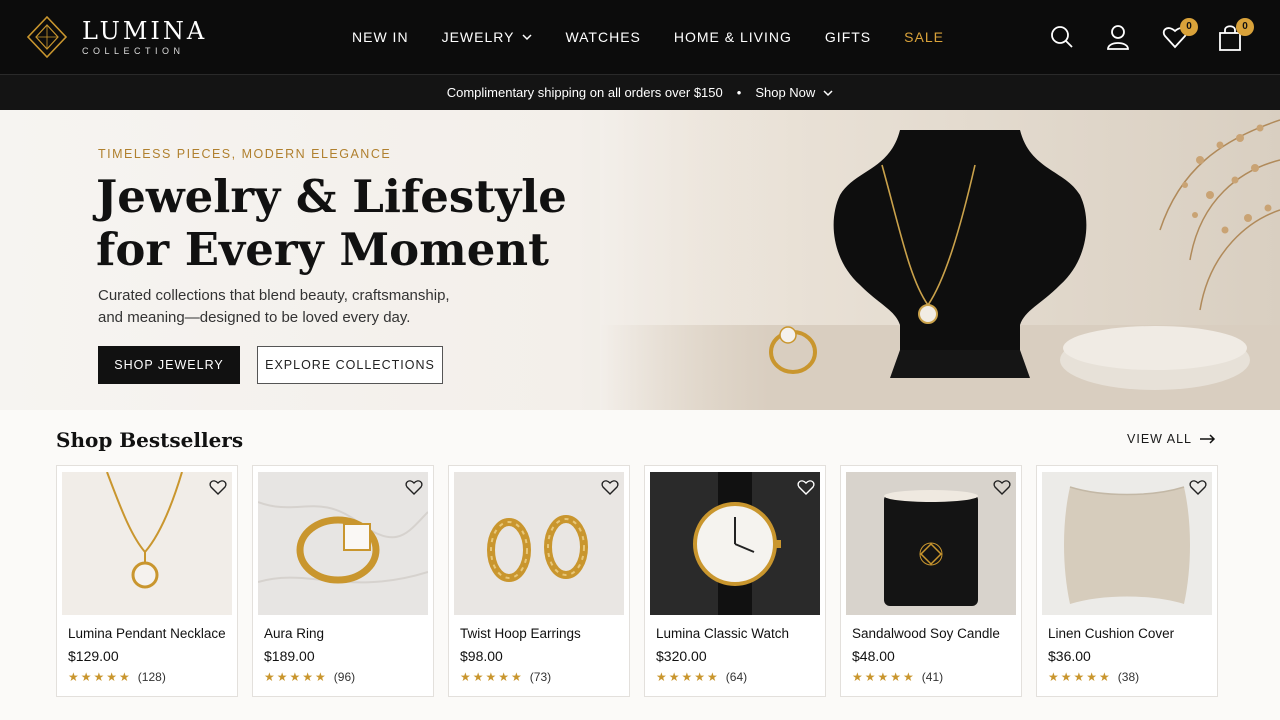 Image resolution: width=1280 pixels, height=720 pixels. What do you see at coordinates (785, 92) in the screenshot?
I see `promo-link-label: Shop Now` at bounding box center [785, 92].